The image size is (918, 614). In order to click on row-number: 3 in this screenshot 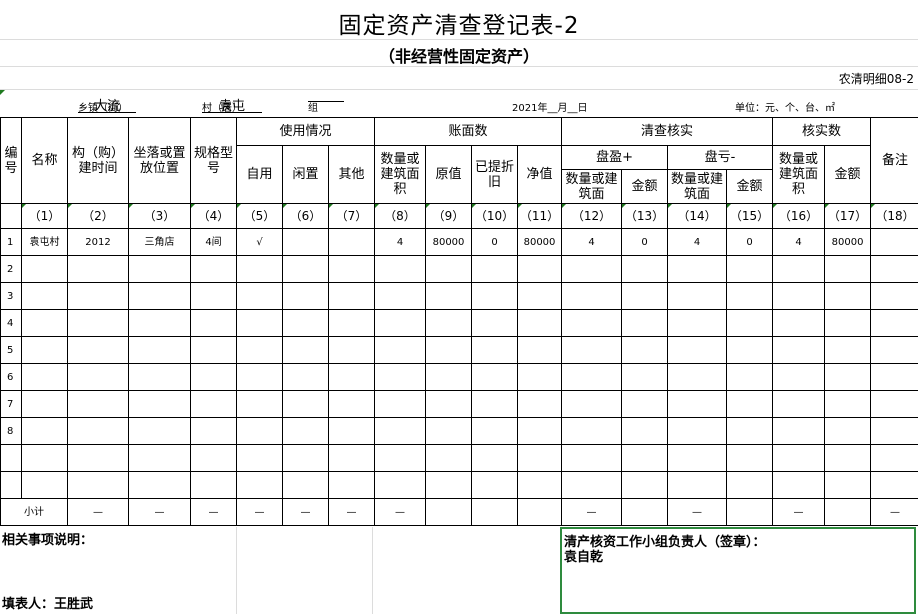, I will do `click(11, 296)`.